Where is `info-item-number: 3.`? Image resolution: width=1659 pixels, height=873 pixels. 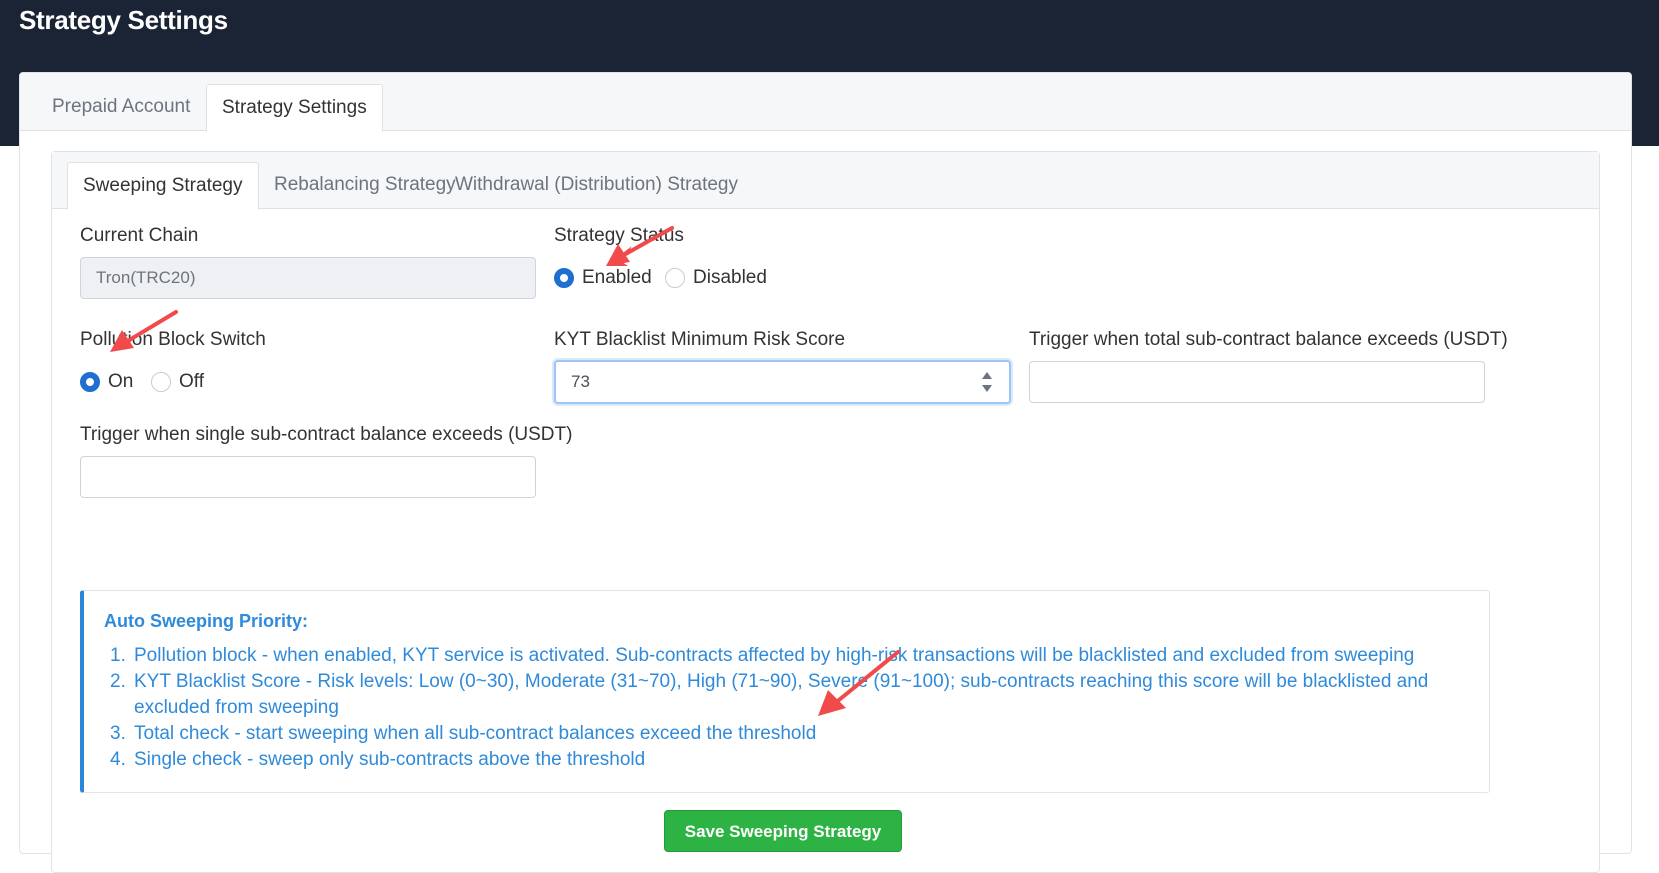
info-item-number: 3. is located at coordinates (118, 733).